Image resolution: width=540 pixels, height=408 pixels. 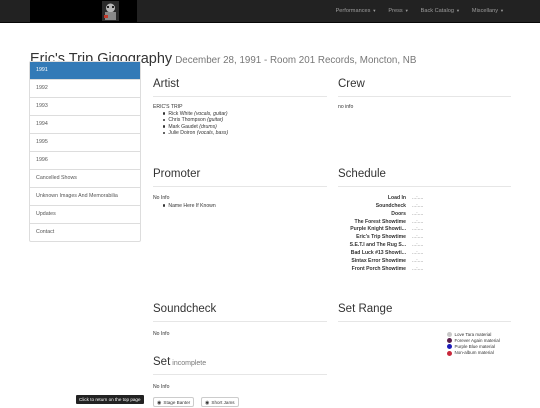 What do you see at coordinates (189, 363) in the screenshot?
I see `set-status: incomplete` at bounding box center [189, 363].